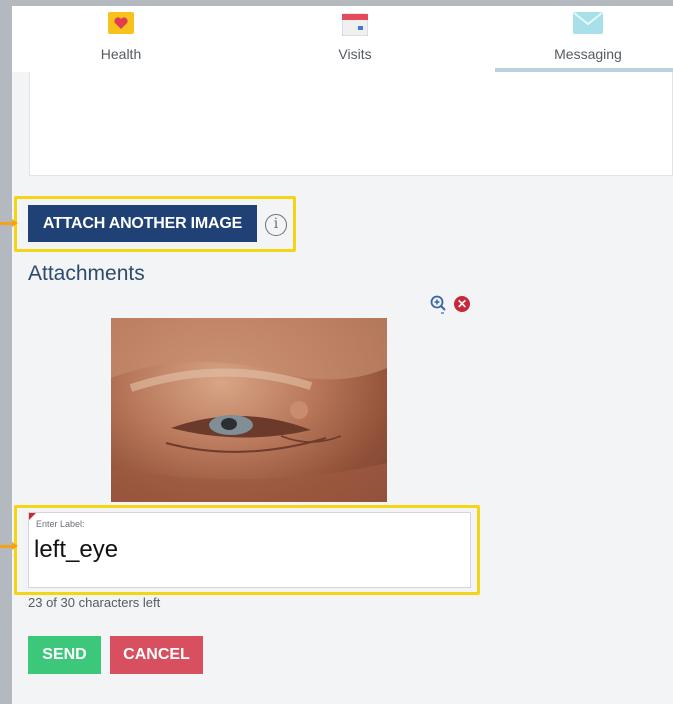 Image resolution: width=673 pixels, height=704 pixels. Describe the element at coordinates (156, 655) in the screenshot. I see `cancel-button: CANCEL` at that location.